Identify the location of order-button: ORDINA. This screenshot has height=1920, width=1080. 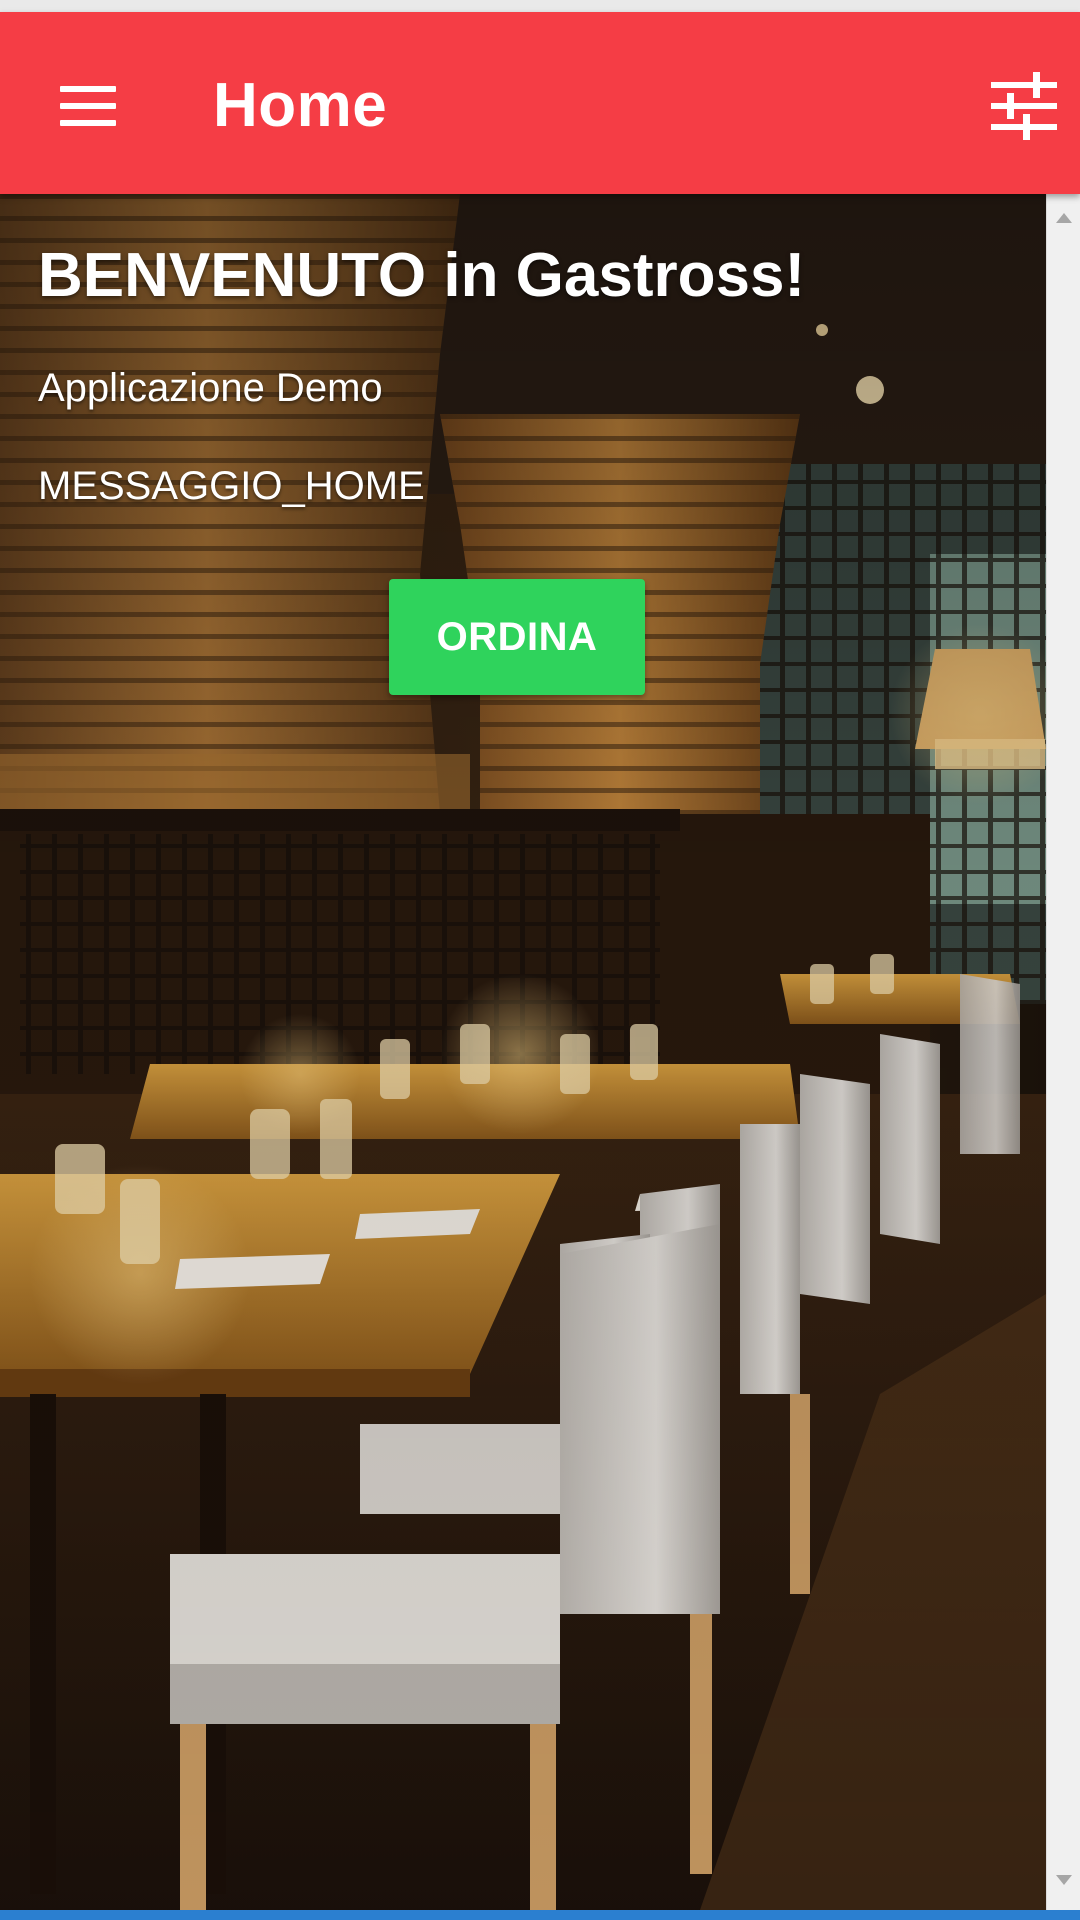
(517, 637).